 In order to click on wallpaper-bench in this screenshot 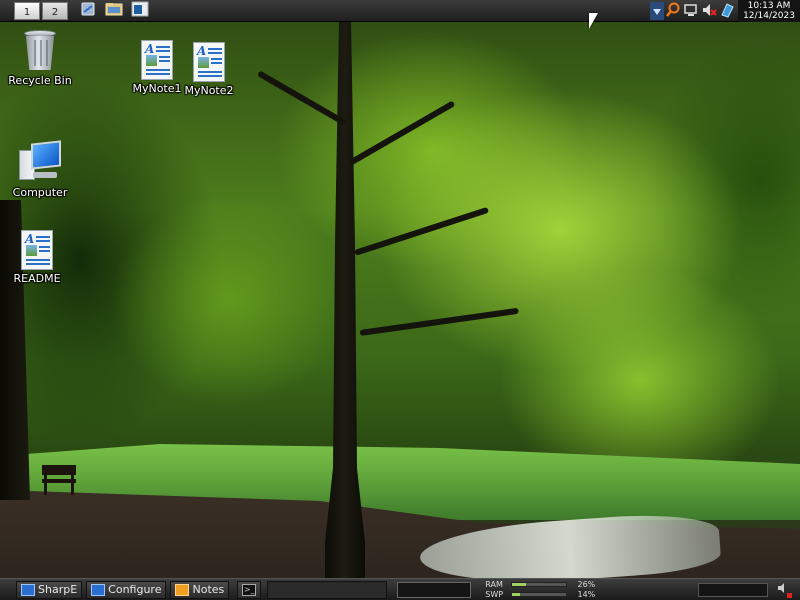, I will do `click(59, 480)`.